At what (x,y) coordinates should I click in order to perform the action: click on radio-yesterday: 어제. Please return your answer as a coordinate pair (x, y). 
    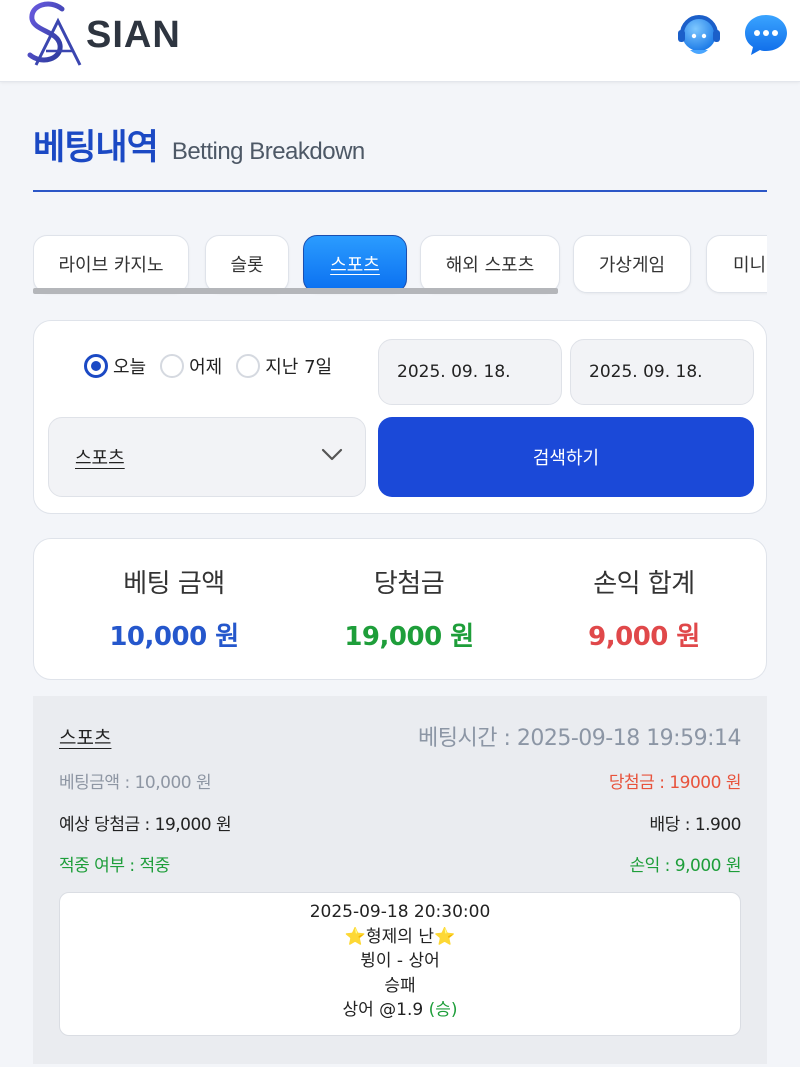
    Looking at the image, I should click on (191, 366).